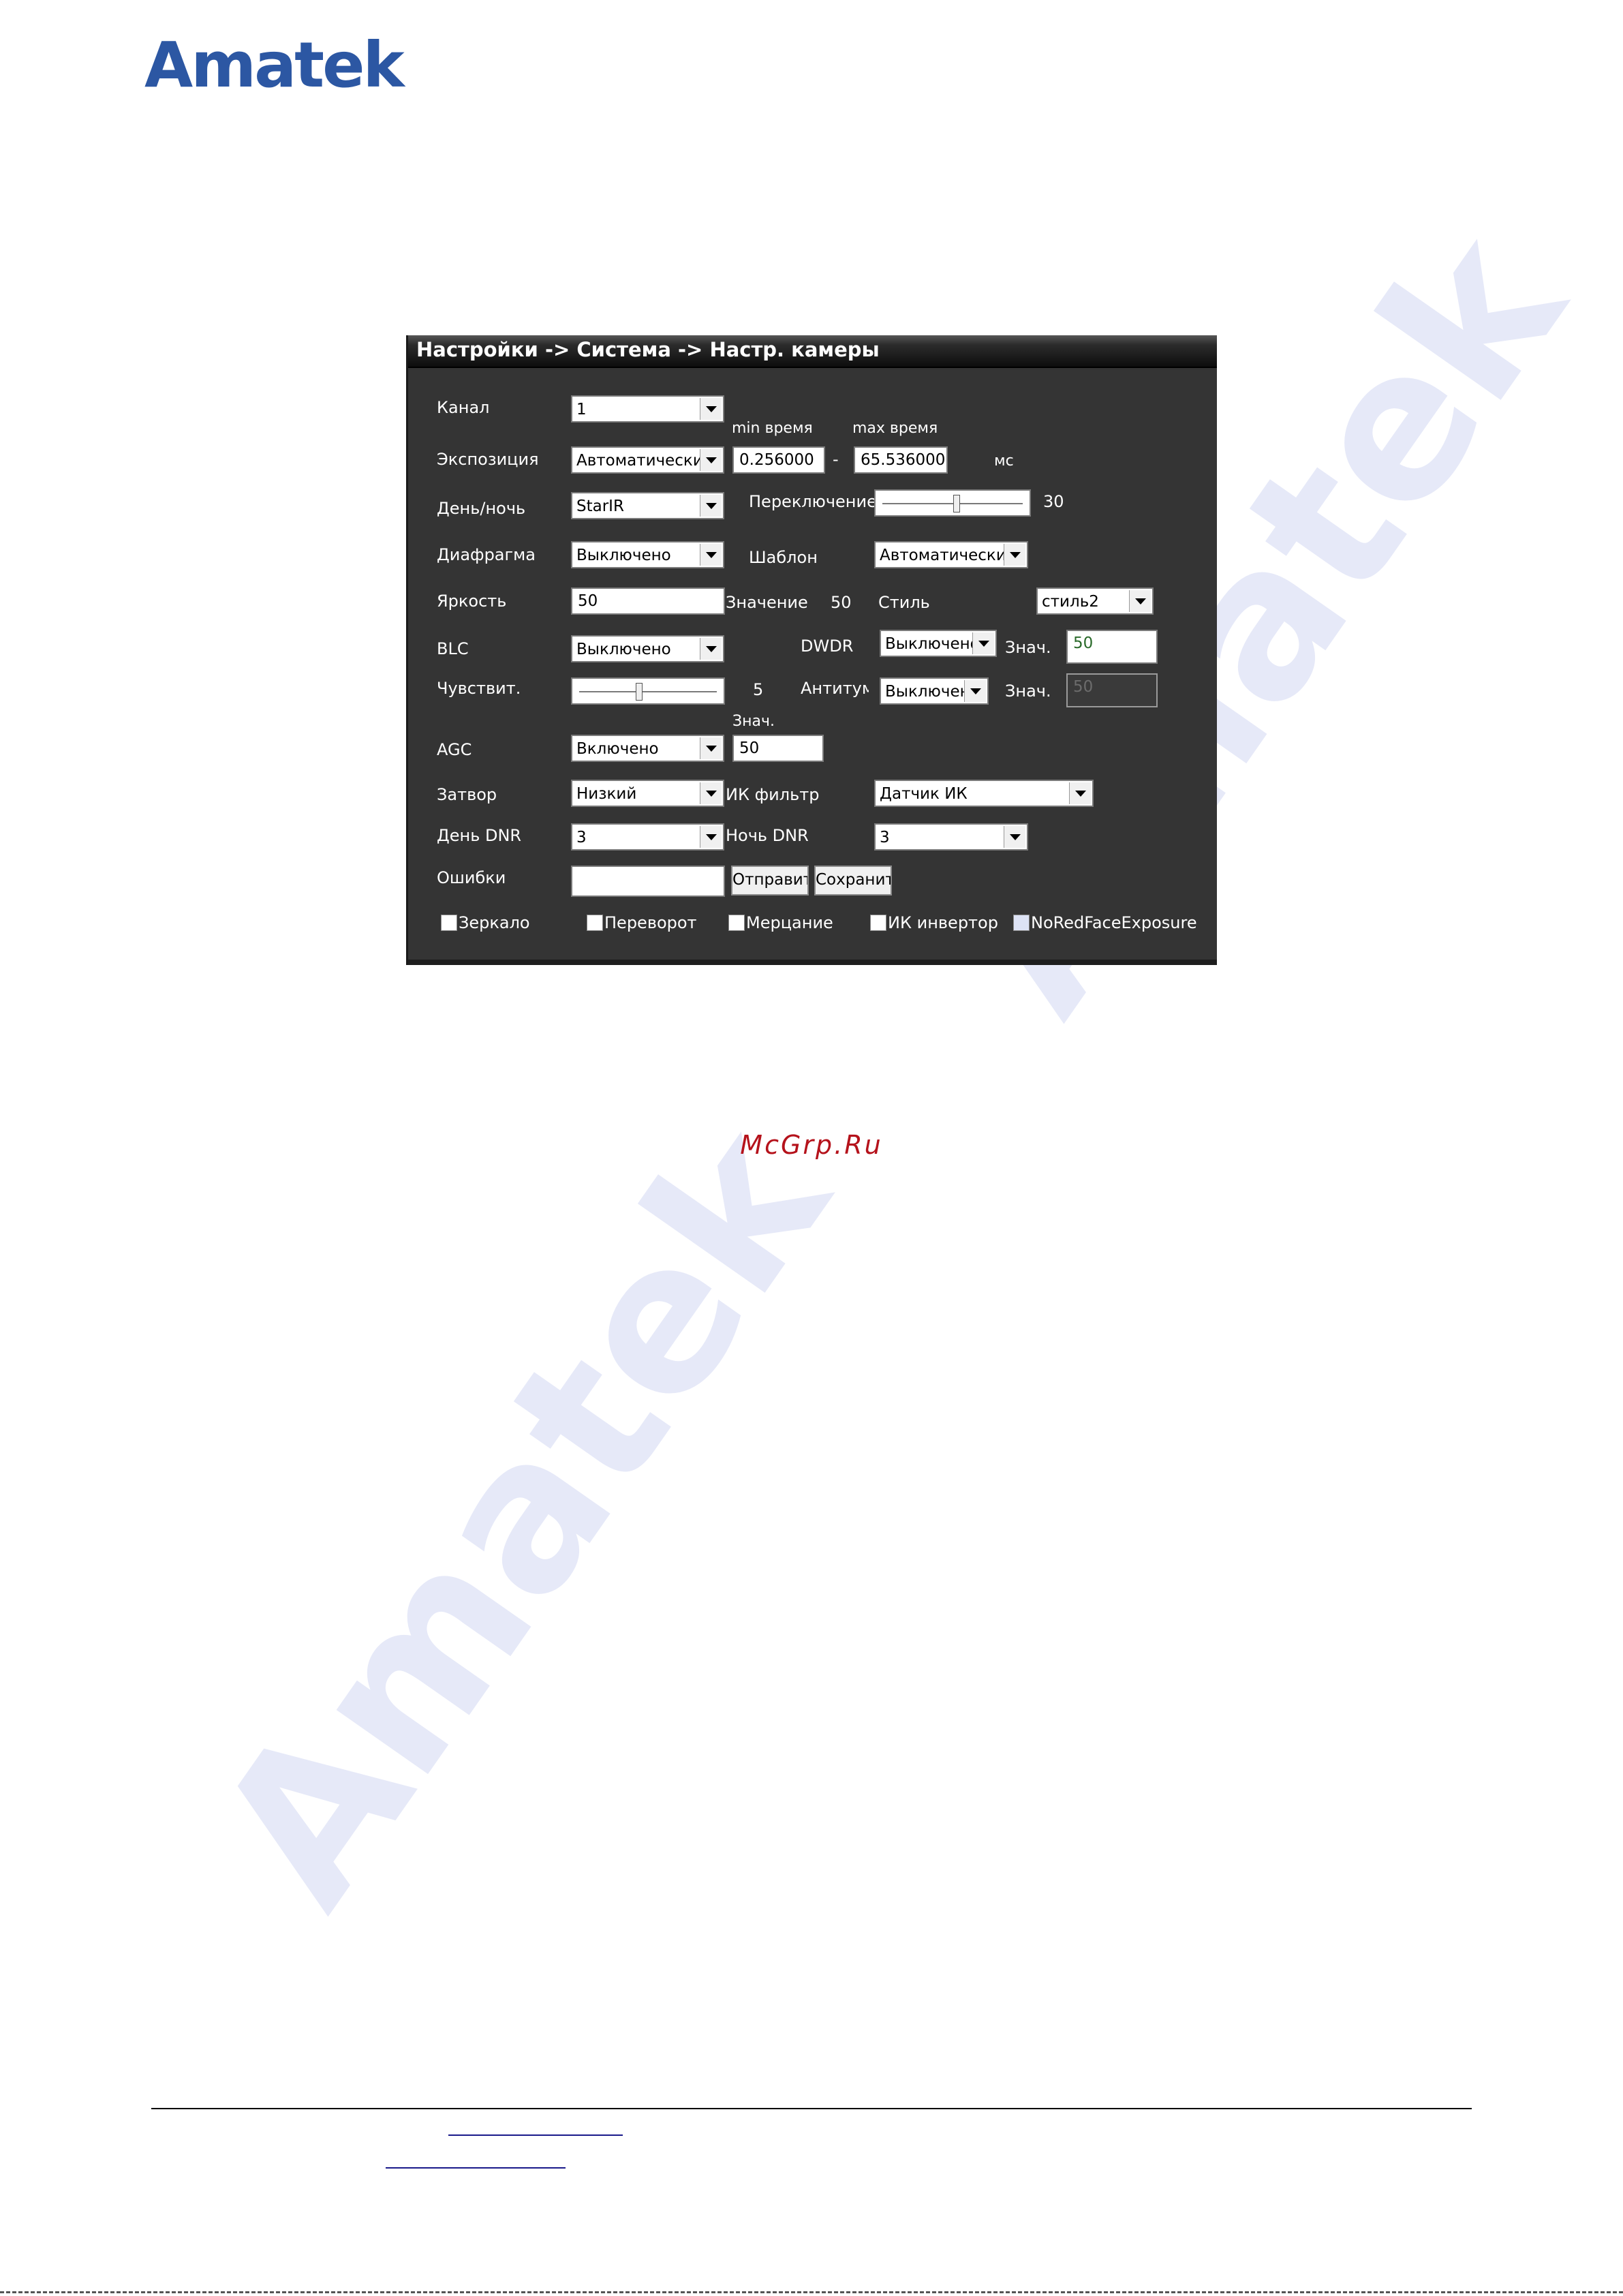  I want to click on ir-invert-label: ИК инвертор, so click(943, 923).